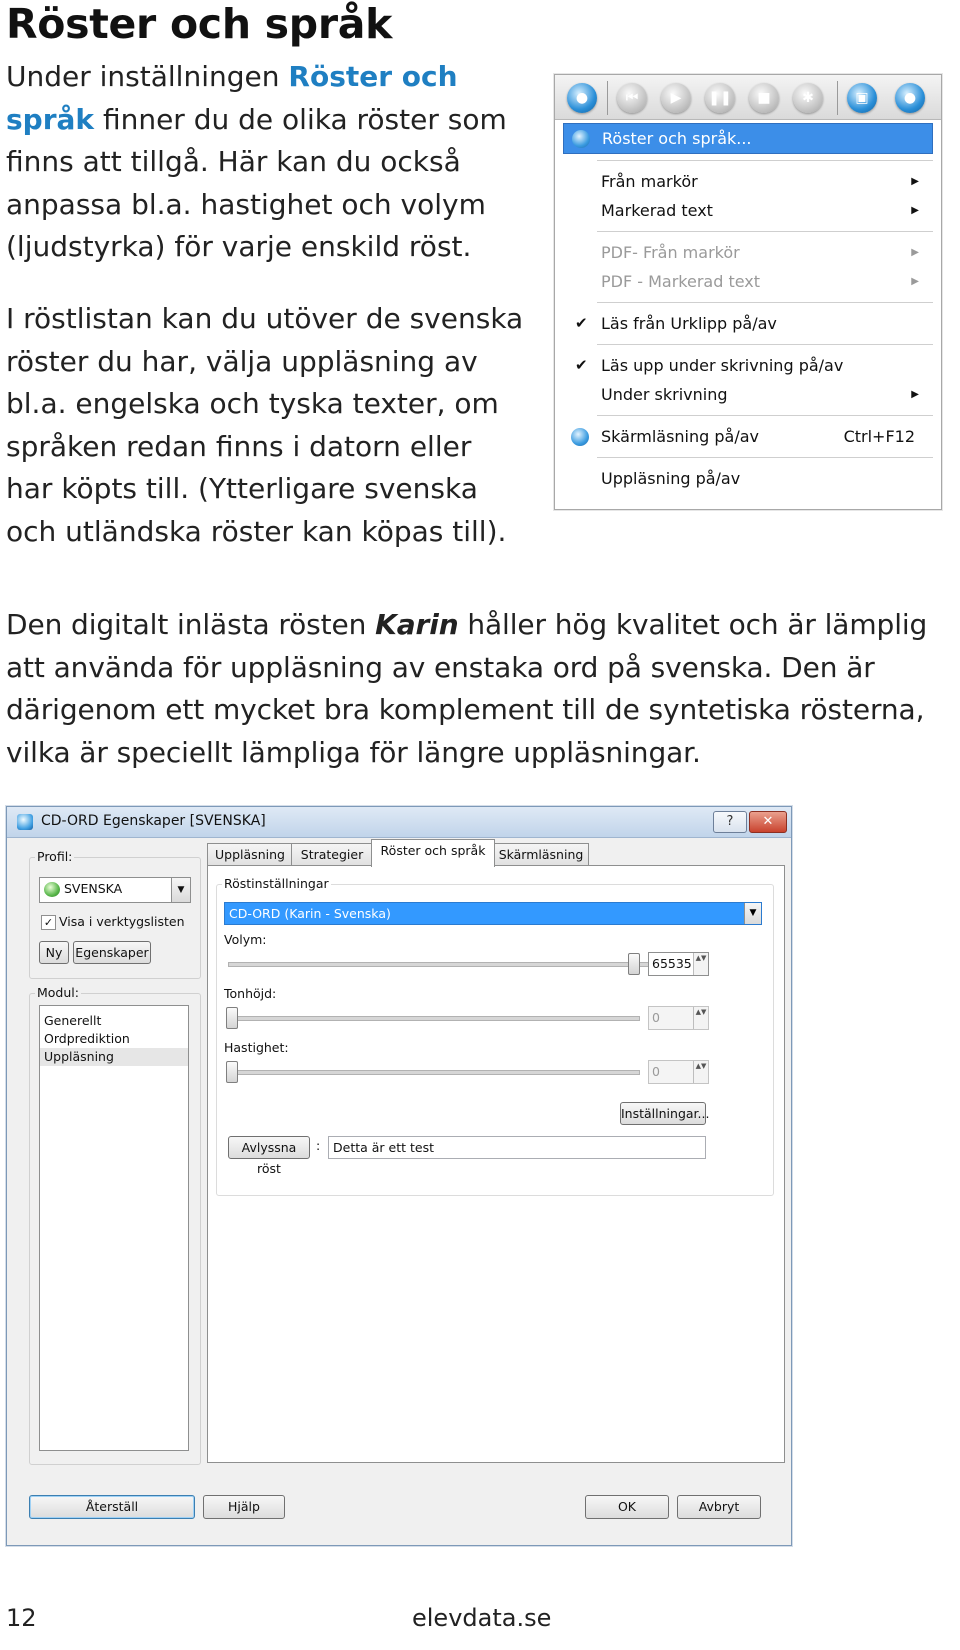  I want to click on screen-read-icon: ▣, so click(862, 98).